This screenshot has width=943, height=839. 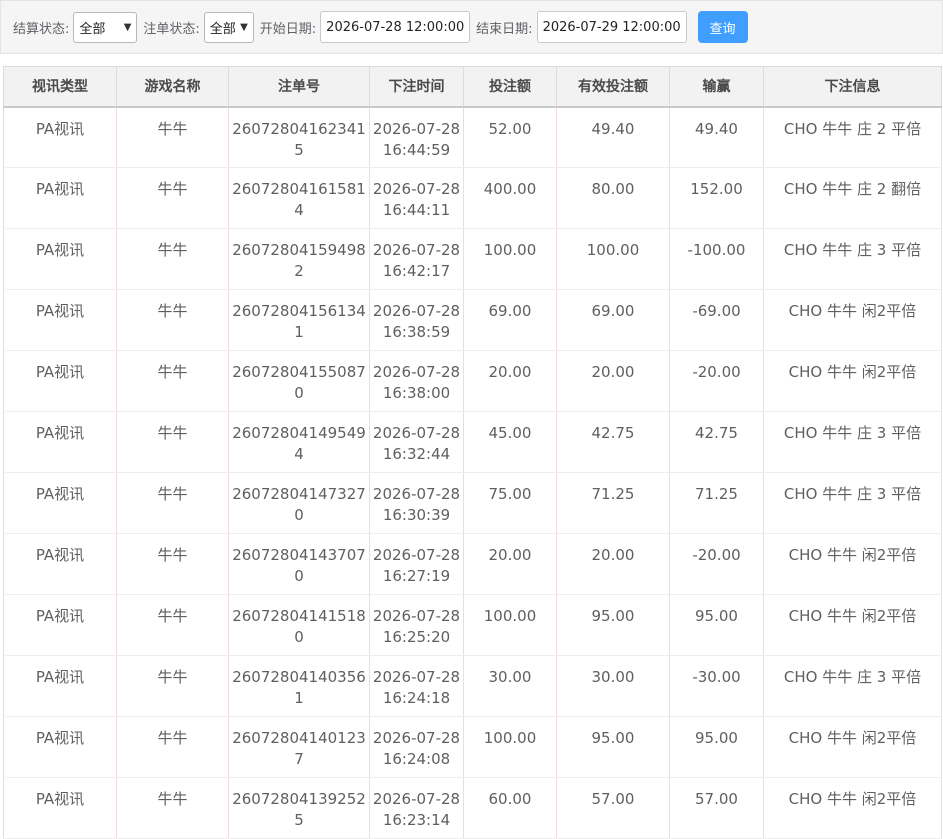 I want to click on cell-order-number: 260728041615814, so click(x=299, y=198).